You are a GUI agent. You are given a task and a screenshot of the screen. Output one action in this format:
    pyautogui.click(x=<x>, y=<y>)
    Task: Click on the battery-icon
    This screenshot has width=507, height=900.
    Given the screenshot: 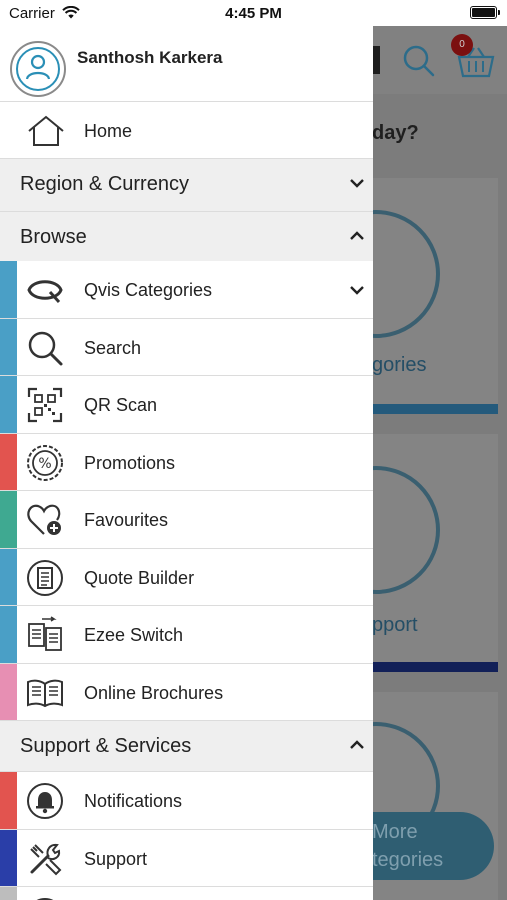 What is the action you would take?
    pyautogui.click(x=485, y=12)
    